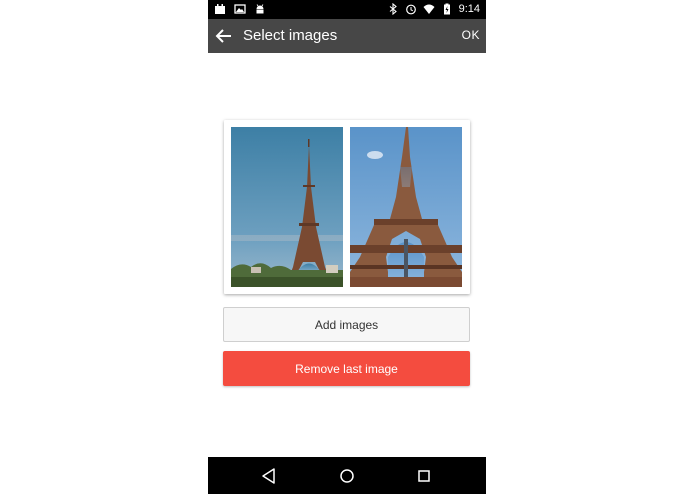 The width and height of the screenshot is (695, 494). What do you see at coordinates (224, 36) in the screenshot?
I see `arrow-back-icon` at bounding box center [224, 36].